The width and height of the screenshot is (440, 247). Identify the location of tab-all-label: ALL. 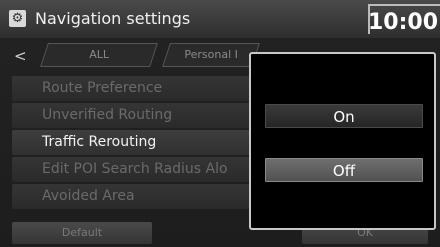
(99, 54).